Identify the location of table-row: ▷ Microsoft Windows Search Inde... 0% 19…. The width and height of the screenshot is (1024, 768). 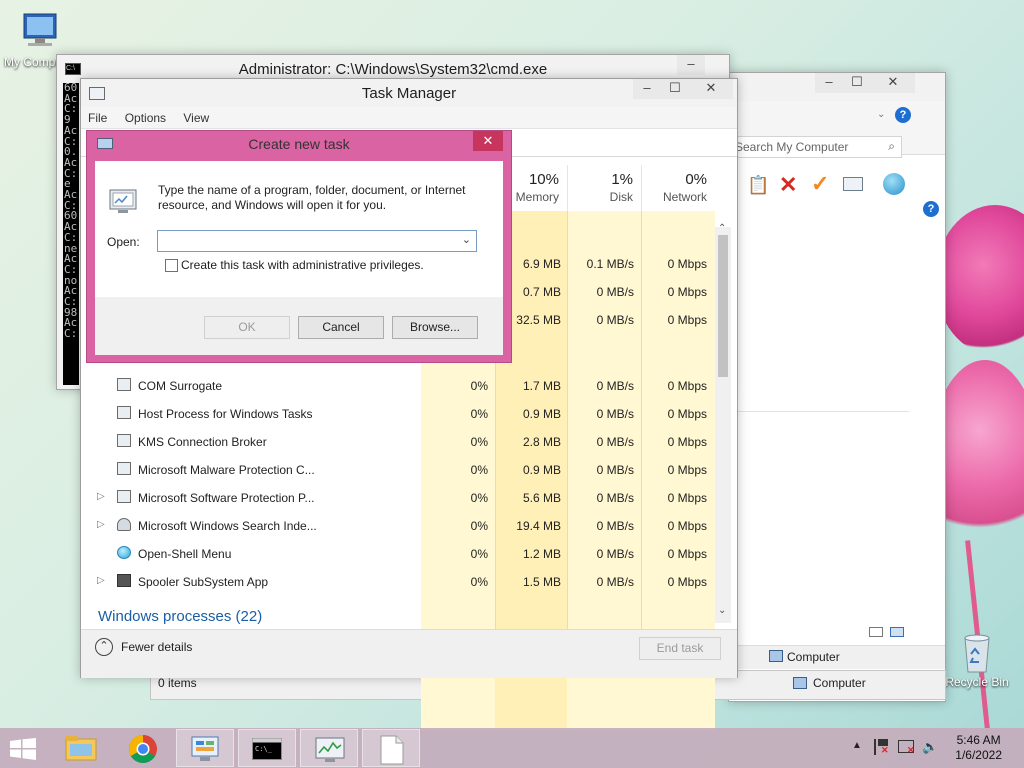
(397, 526).